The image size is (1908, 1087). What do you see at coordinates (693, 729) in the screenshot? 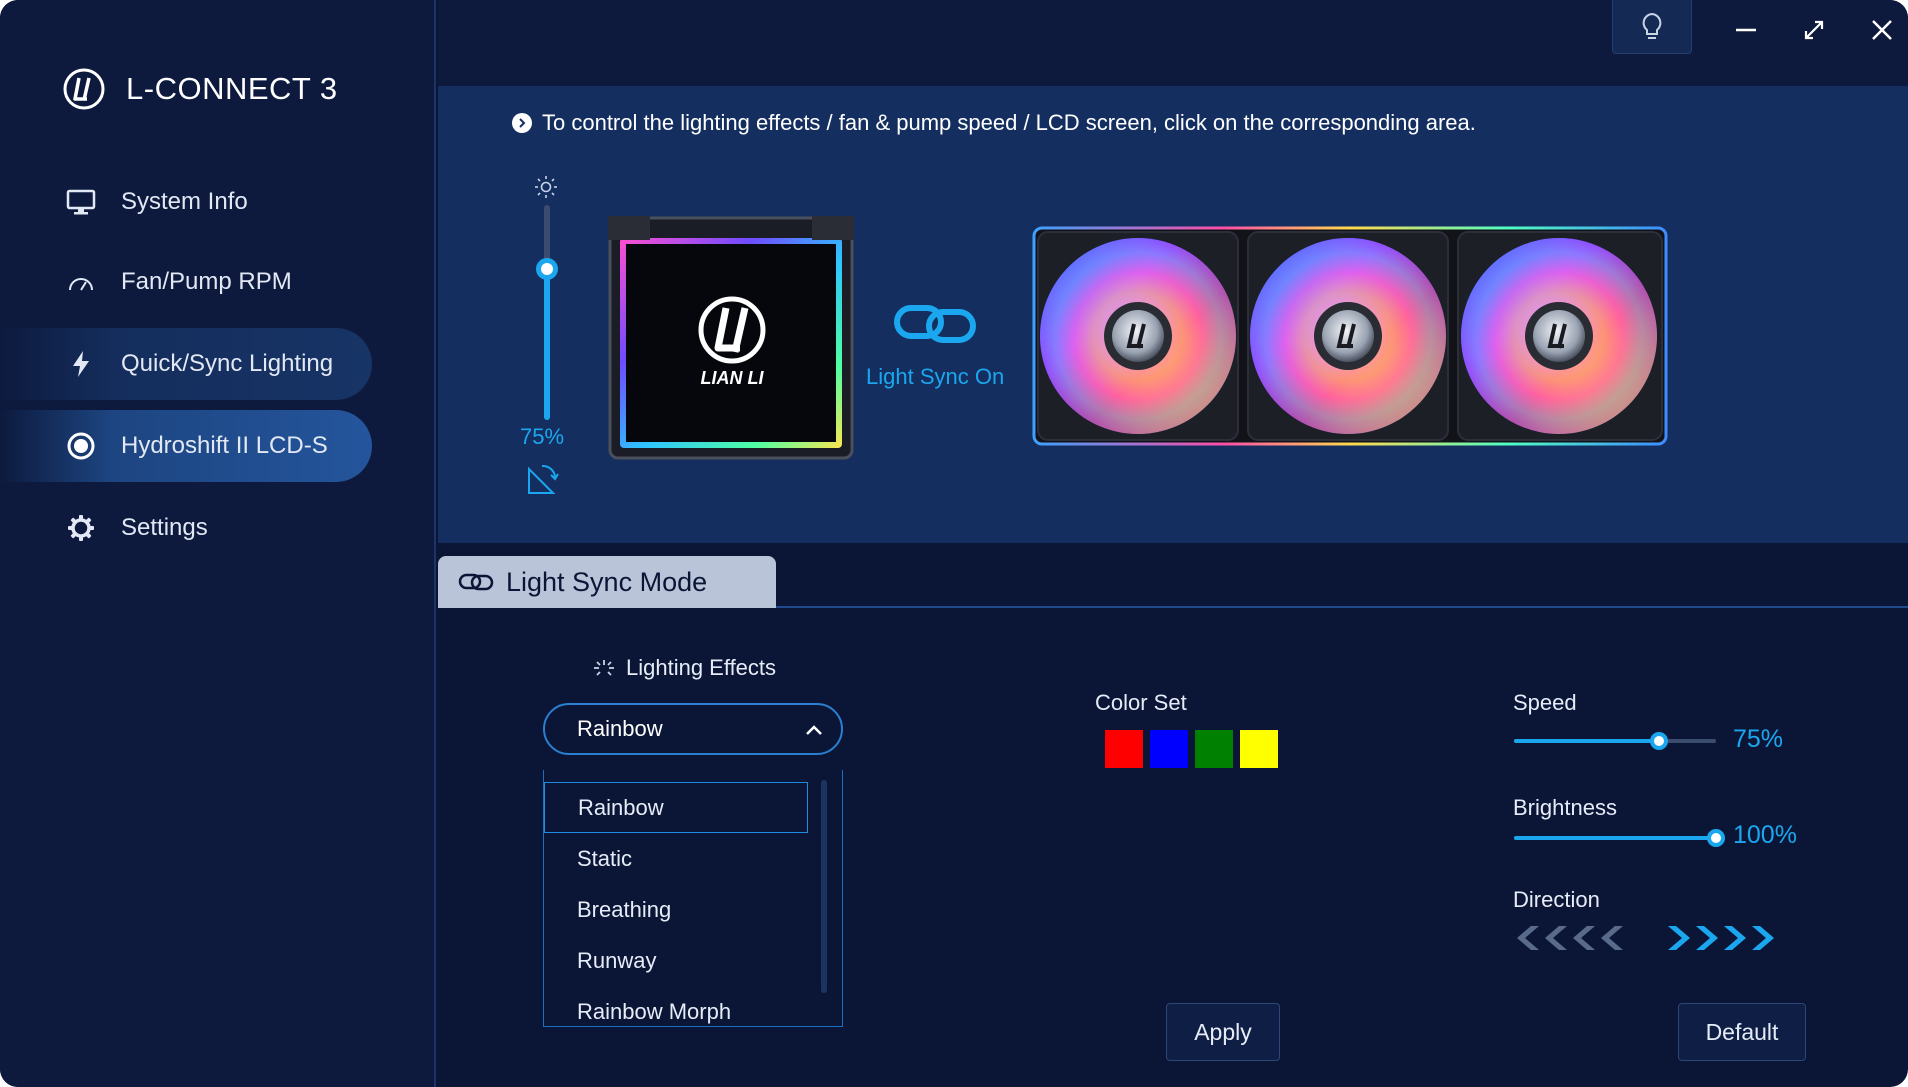
I see `lighting-effect-dropdown: Rainbow` at bounding box center [693, 729].